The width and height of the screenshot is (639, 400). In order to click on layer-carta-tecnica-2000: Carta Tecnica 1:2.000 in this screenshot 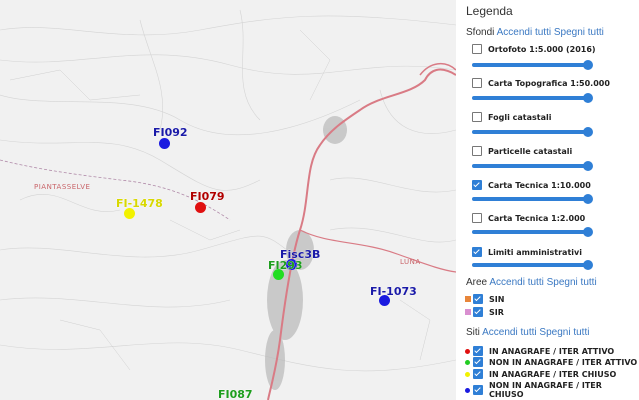, I will do `click(528, 218)`.